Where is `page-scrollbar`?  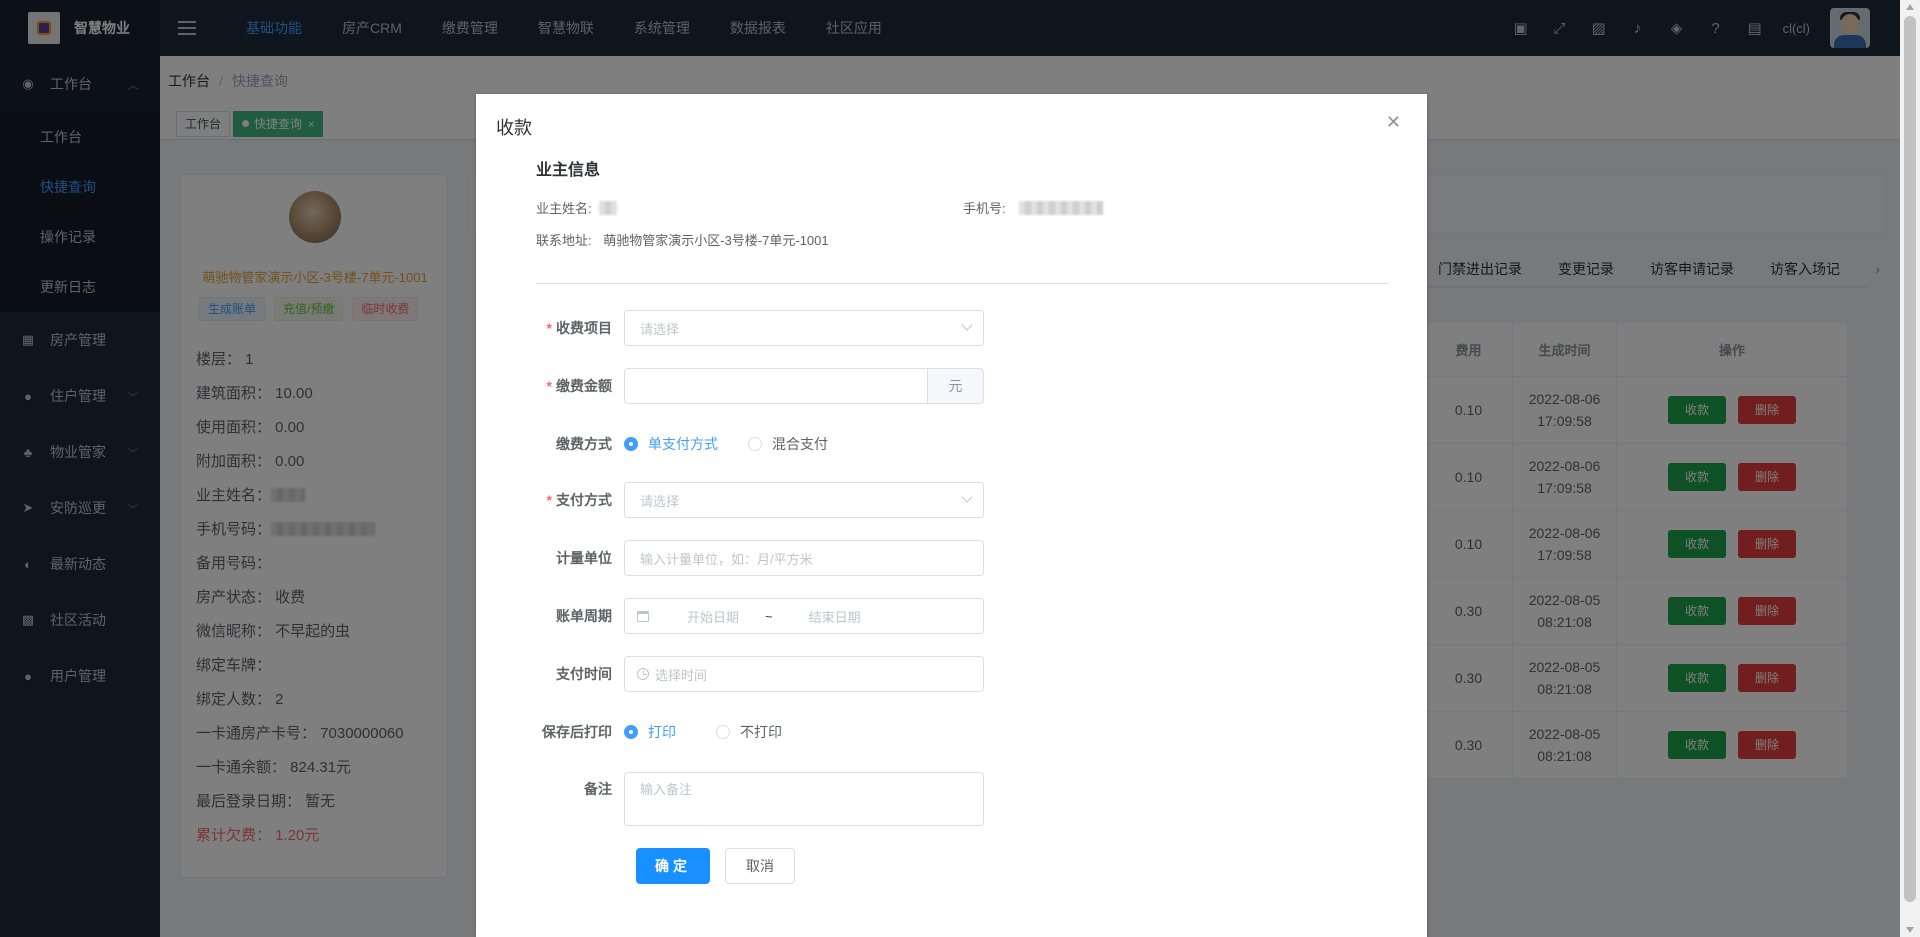
page-scrollbar is located at coordinates (1910, 468).